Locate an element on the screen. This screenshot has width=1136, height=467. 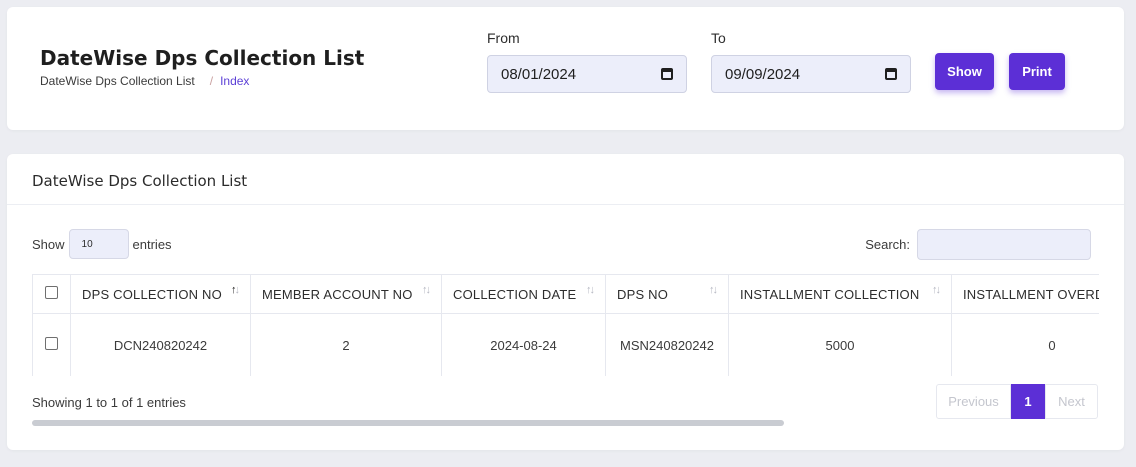
select-all-header is located at coordinates (51, 294).